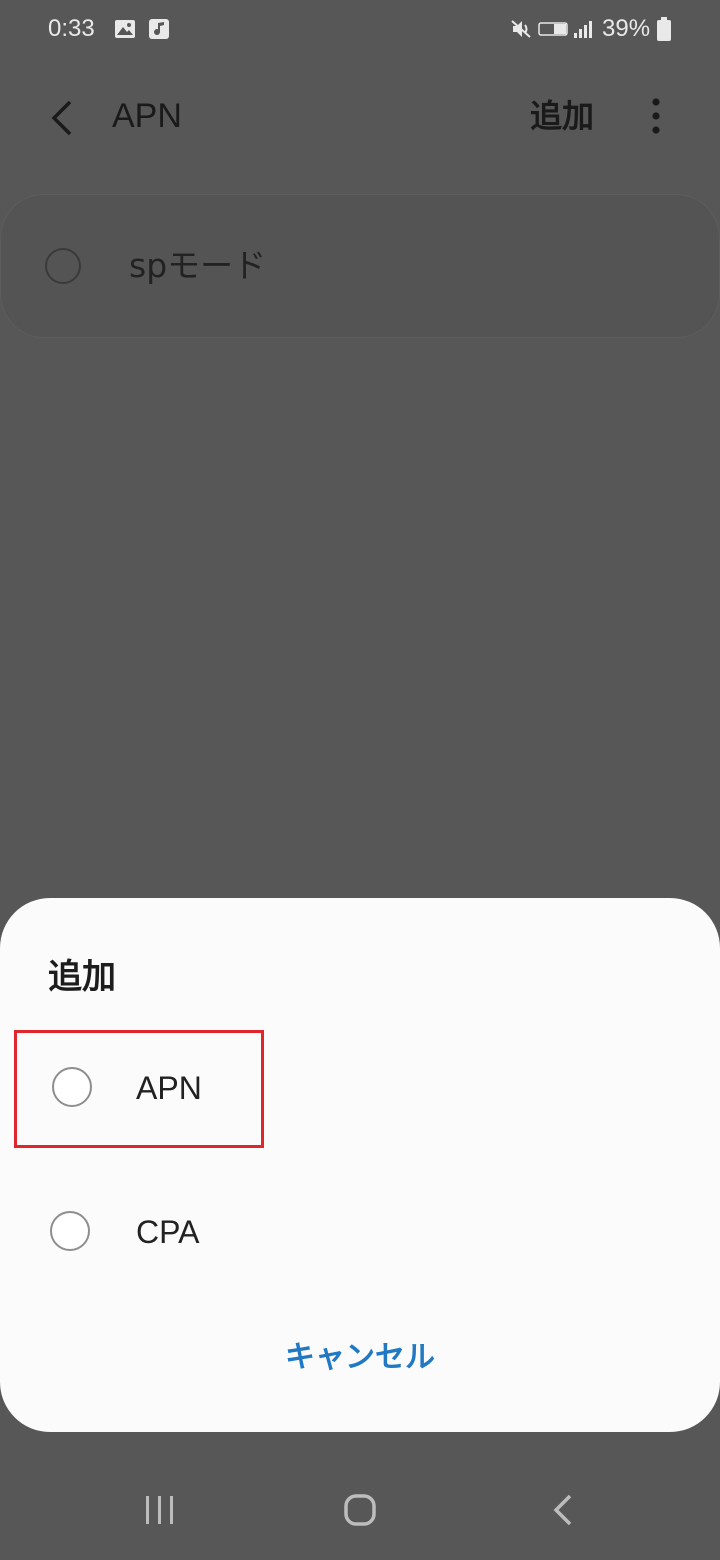  Describe the element at coordinates (626, 28) in the screenshot. I see `battery-percentage: 39%` at that location.